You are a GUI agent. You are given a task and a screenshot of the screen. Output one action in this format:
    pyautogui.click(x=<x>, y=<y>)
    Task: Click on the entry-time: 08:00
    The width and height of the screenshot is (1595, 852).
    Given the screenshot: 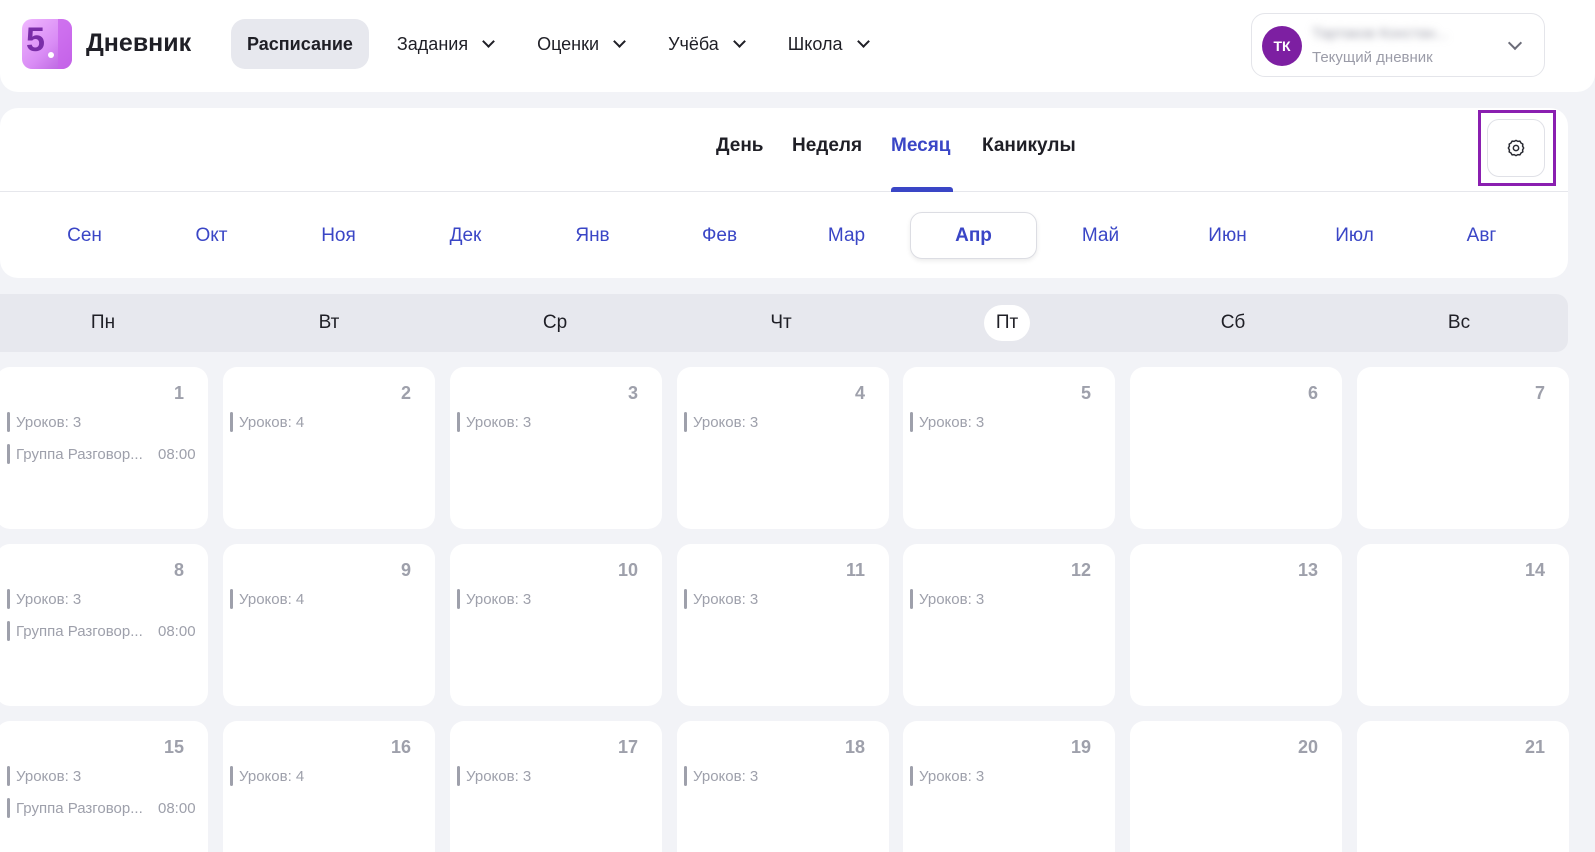 What is the action you would take?
    pyautogui.click(x=177, y=808)
    